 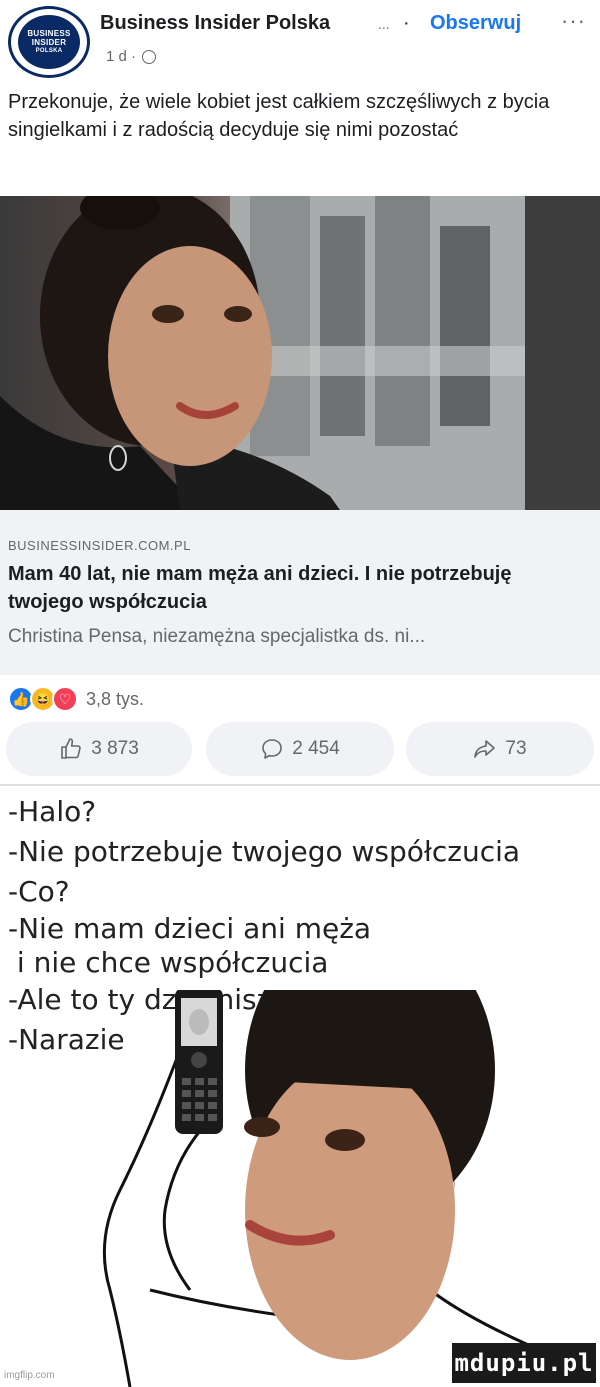 I want to click on dialog-line: i nie chce współczucia, so click(x=168, y=962).